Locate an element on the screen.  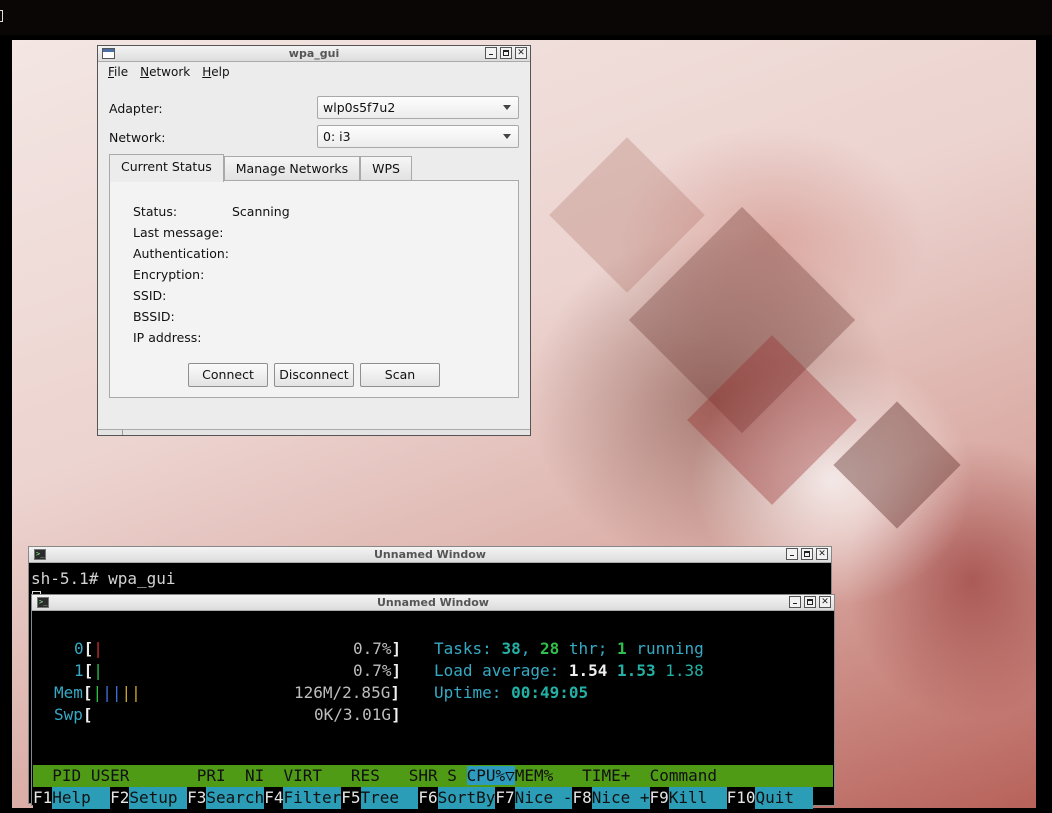
col-ni: NI is located at coordinates (254, 775).